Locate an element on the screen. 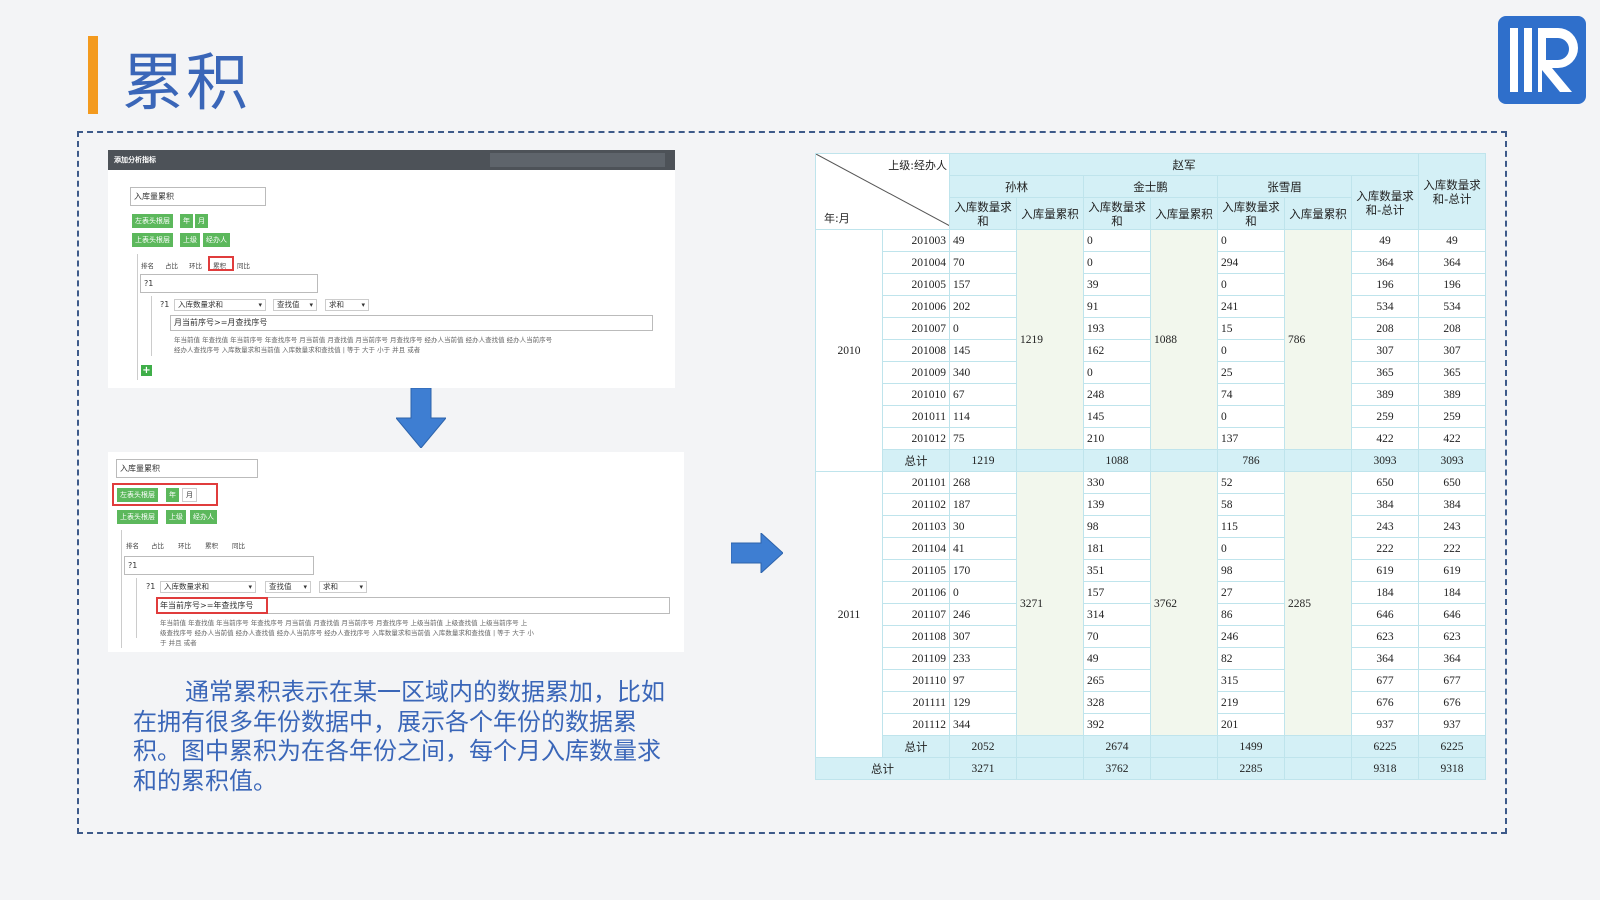 The height and width of the screenshot is (900, 1600). sum-cell: 307 is located at coordinates (983, 636).